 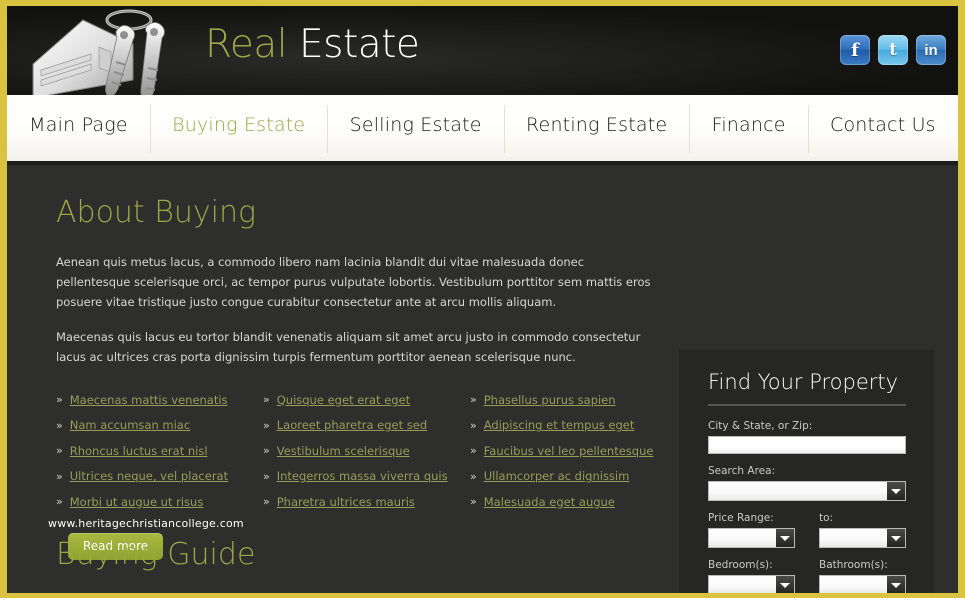 I want to click on price-from-group: Price Range:, so click(x=751, y=535).